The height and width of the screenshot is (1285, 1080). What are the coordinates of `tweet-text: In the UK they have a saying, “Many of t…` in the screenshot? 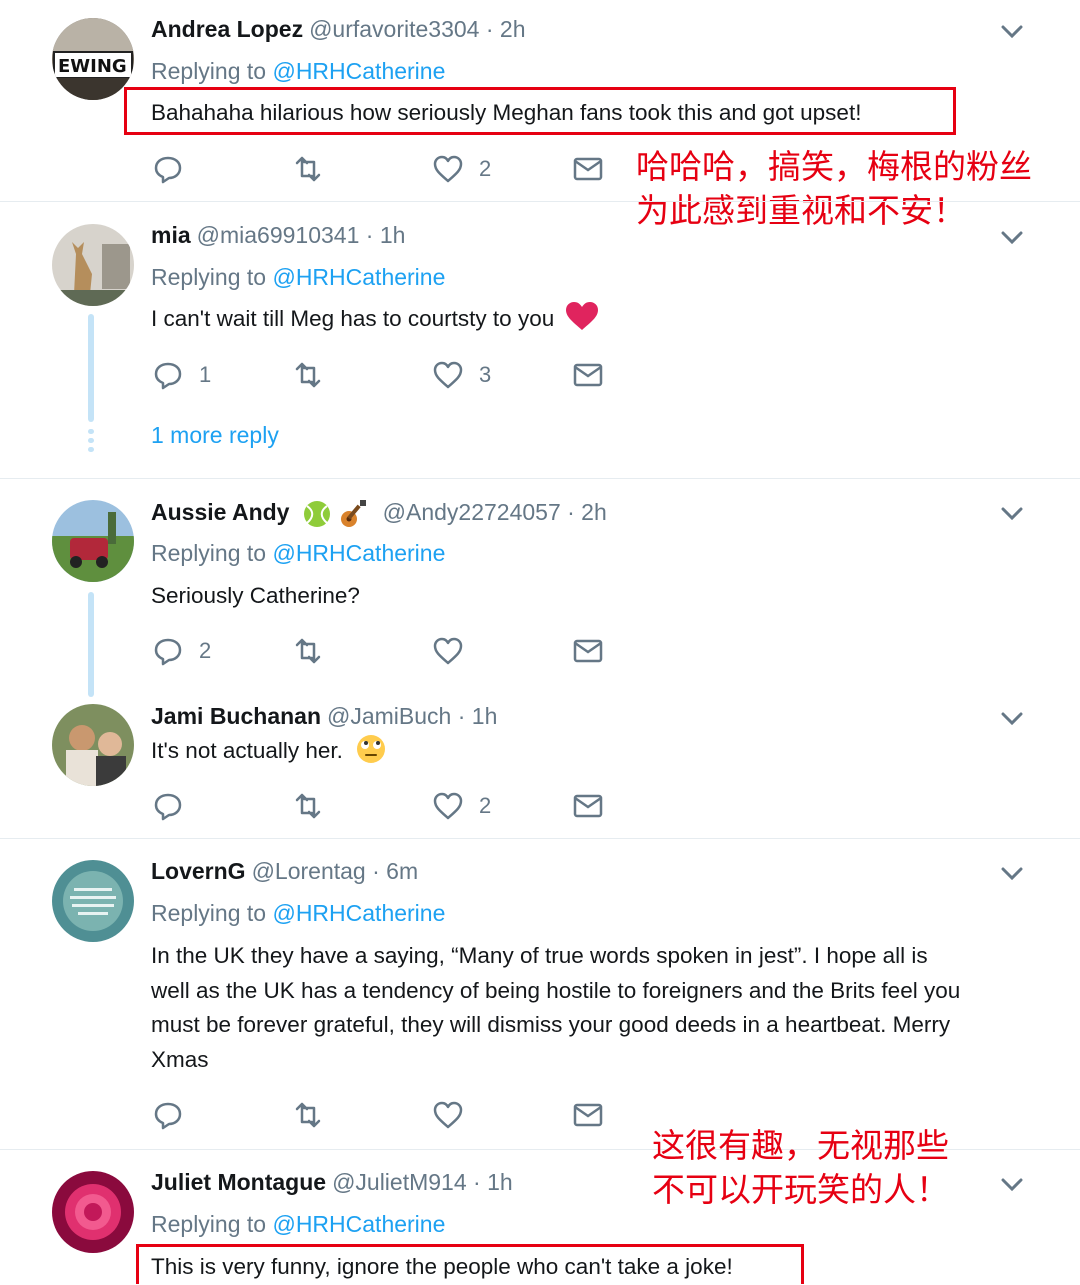 It's located at (555, 1008).